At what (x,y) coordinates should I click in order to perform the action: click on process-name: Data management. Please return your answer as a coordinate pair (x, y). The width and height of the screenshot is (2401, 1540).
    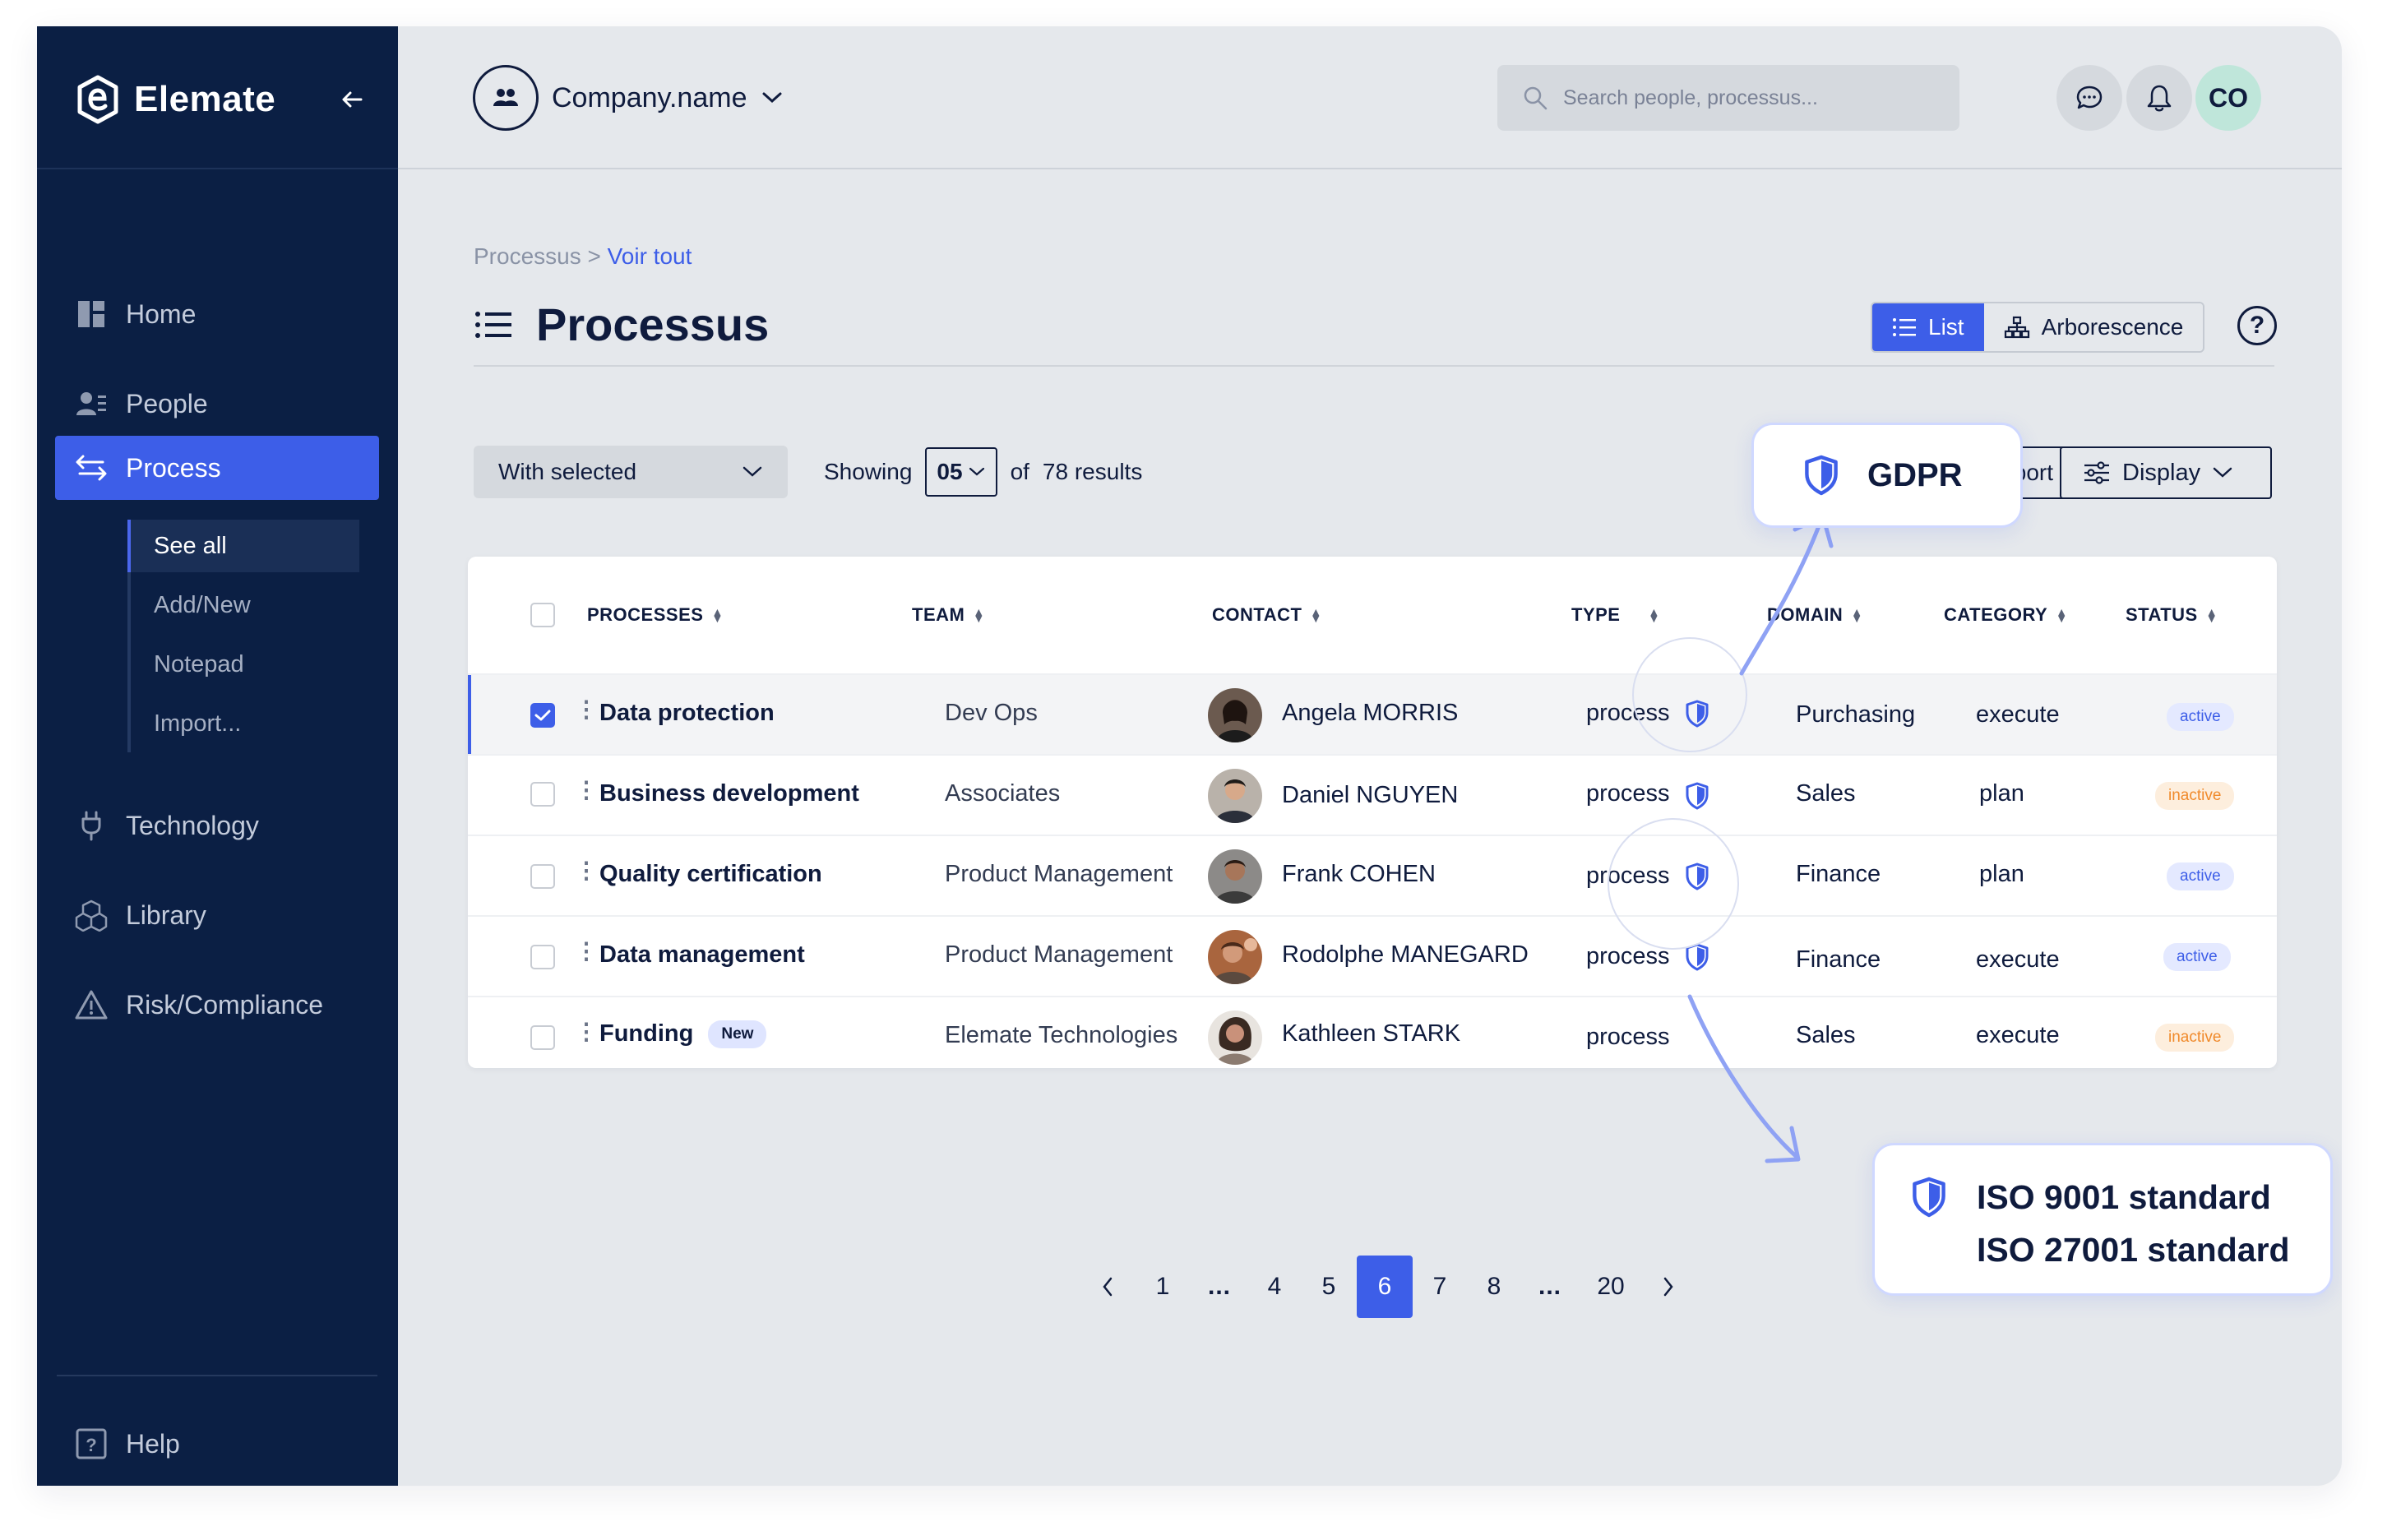
    Looking at the image, I should click on (702, 955).